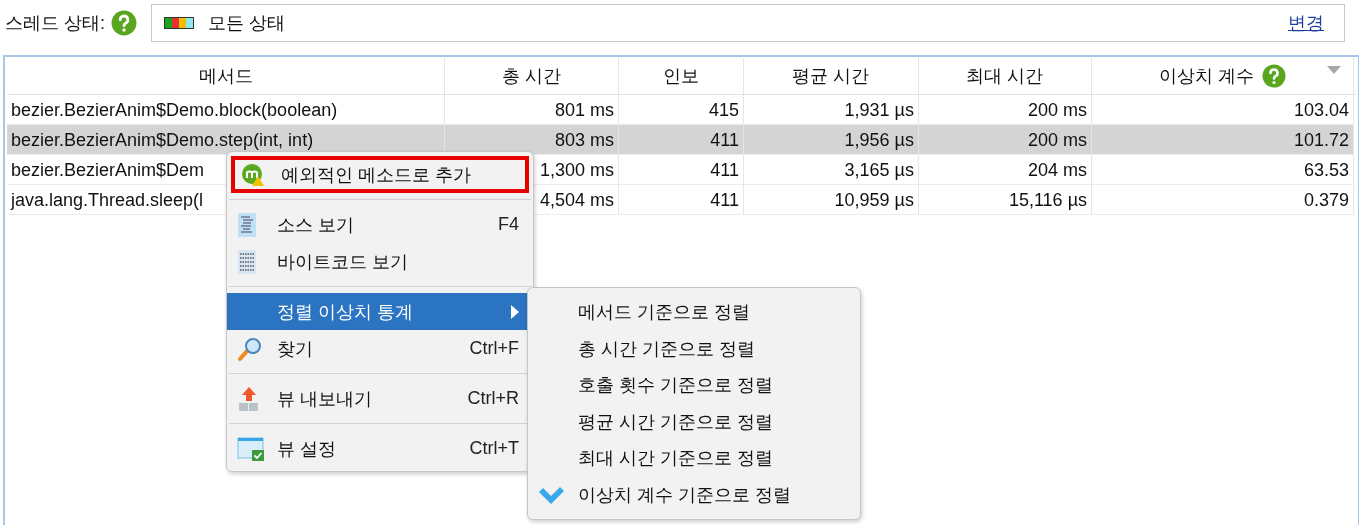  Describe the element at coordinates (247, 261) in the screenshot. I see `binary-file-icon` at that location.